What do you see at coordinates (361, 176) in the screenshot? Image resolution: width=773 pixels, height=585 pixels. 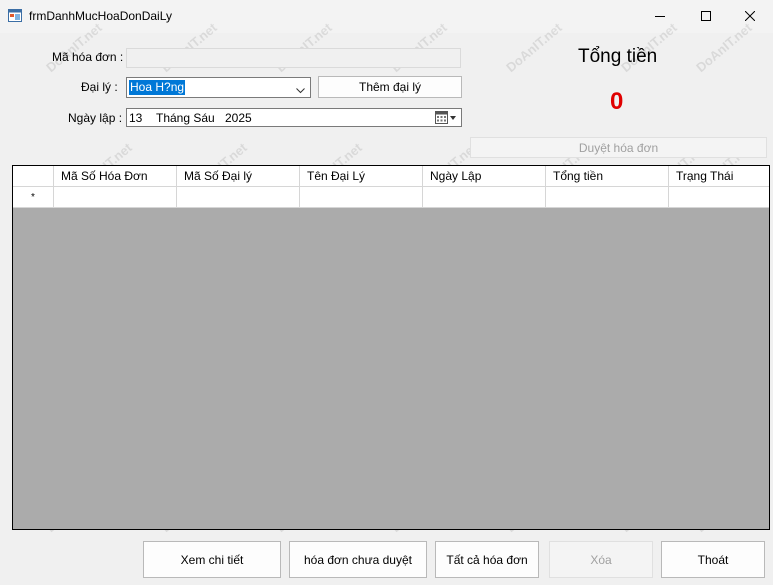 I see `column-header: Tên Đại Lý` at bounding box center [361, 176].